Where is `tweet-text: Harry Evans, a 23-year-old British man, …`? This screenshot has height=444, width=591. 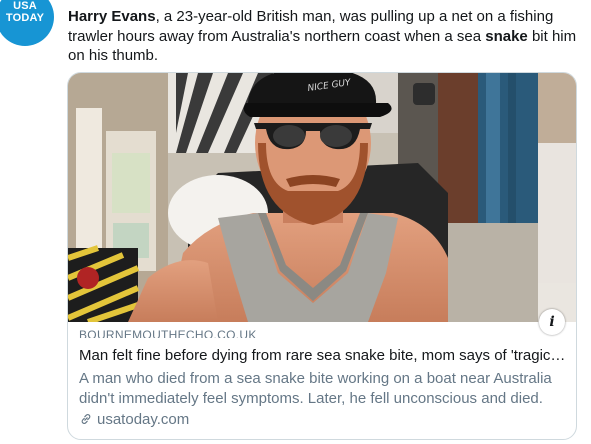 tweet-text: Harry Evans, a 23-year-old British man, … is located at coordinates (324, 36).